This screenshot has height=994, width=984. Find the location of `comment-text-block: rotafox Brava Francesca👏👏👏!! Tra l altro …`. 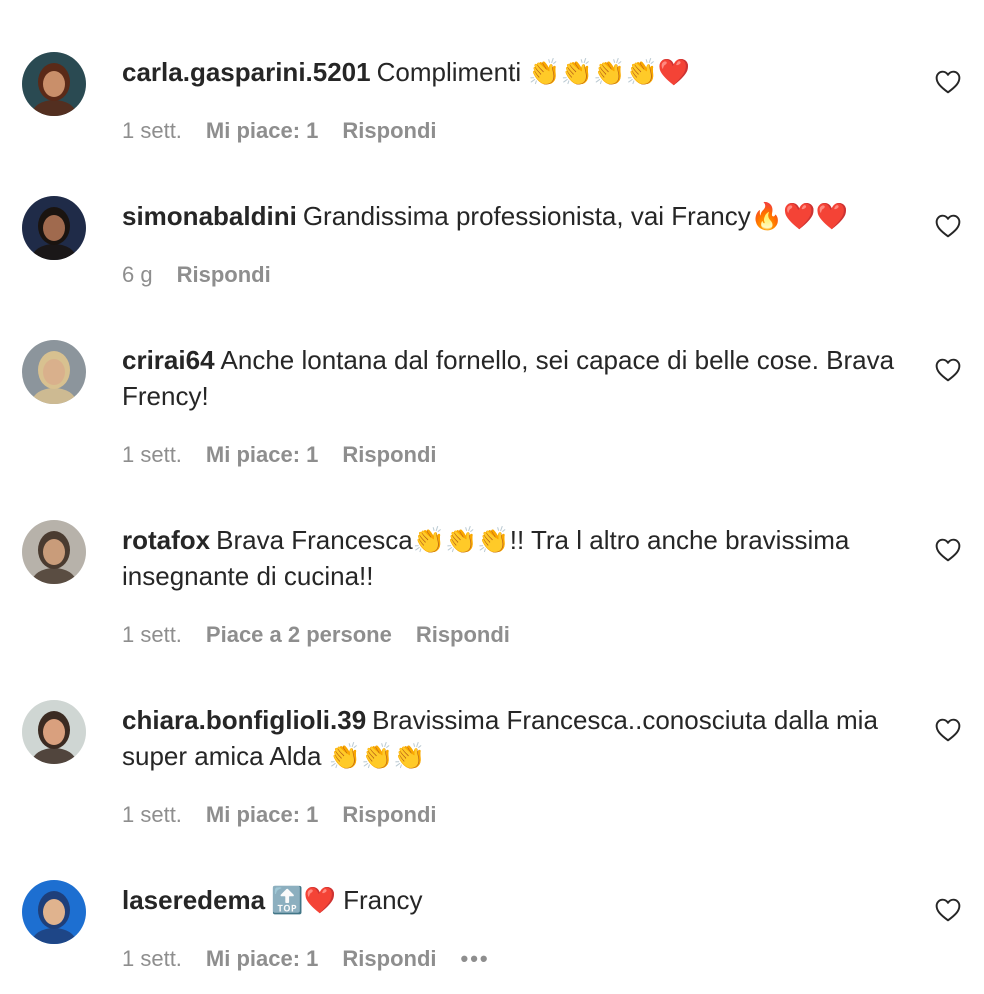

comment-text-block: rotafox Brava Francesca👏👏👏!! Tra l altro … is located at coordinates (517, 558).